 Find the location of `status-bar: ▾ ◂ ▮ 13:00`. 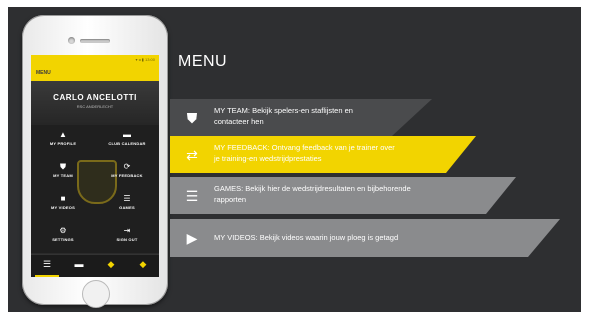

status-bar: ▾ ◂ ▮ 13:00 is located at coordinates (95, 60).